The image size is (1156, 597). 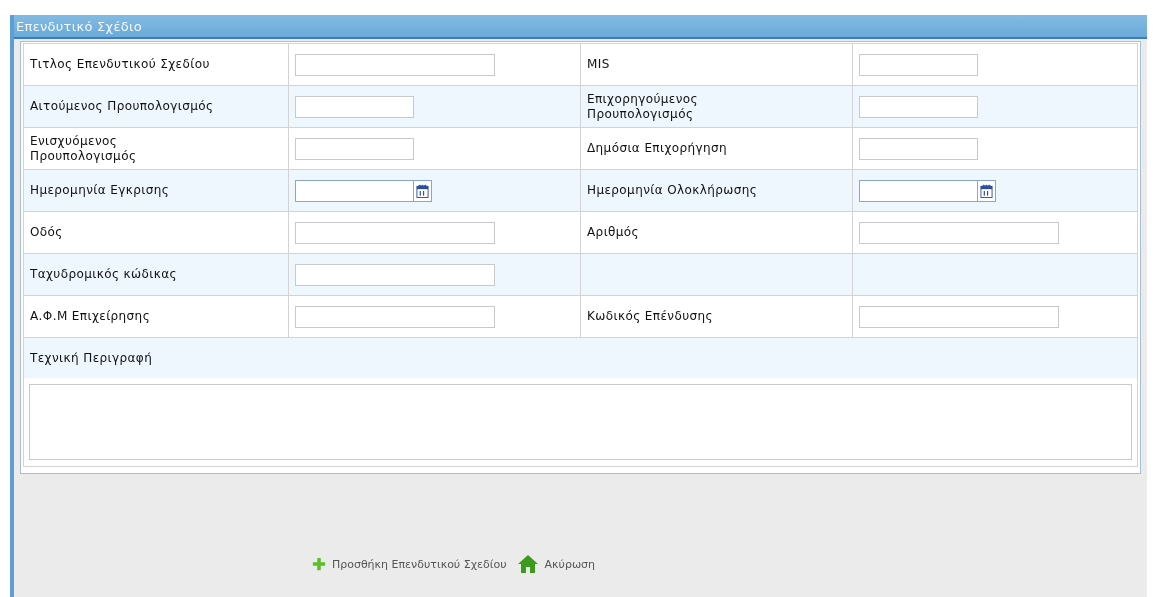 What do you see at coordinates (46, 232) in the screenshot?
I see `field-label: Οδός` at bounding box center [46, 232].